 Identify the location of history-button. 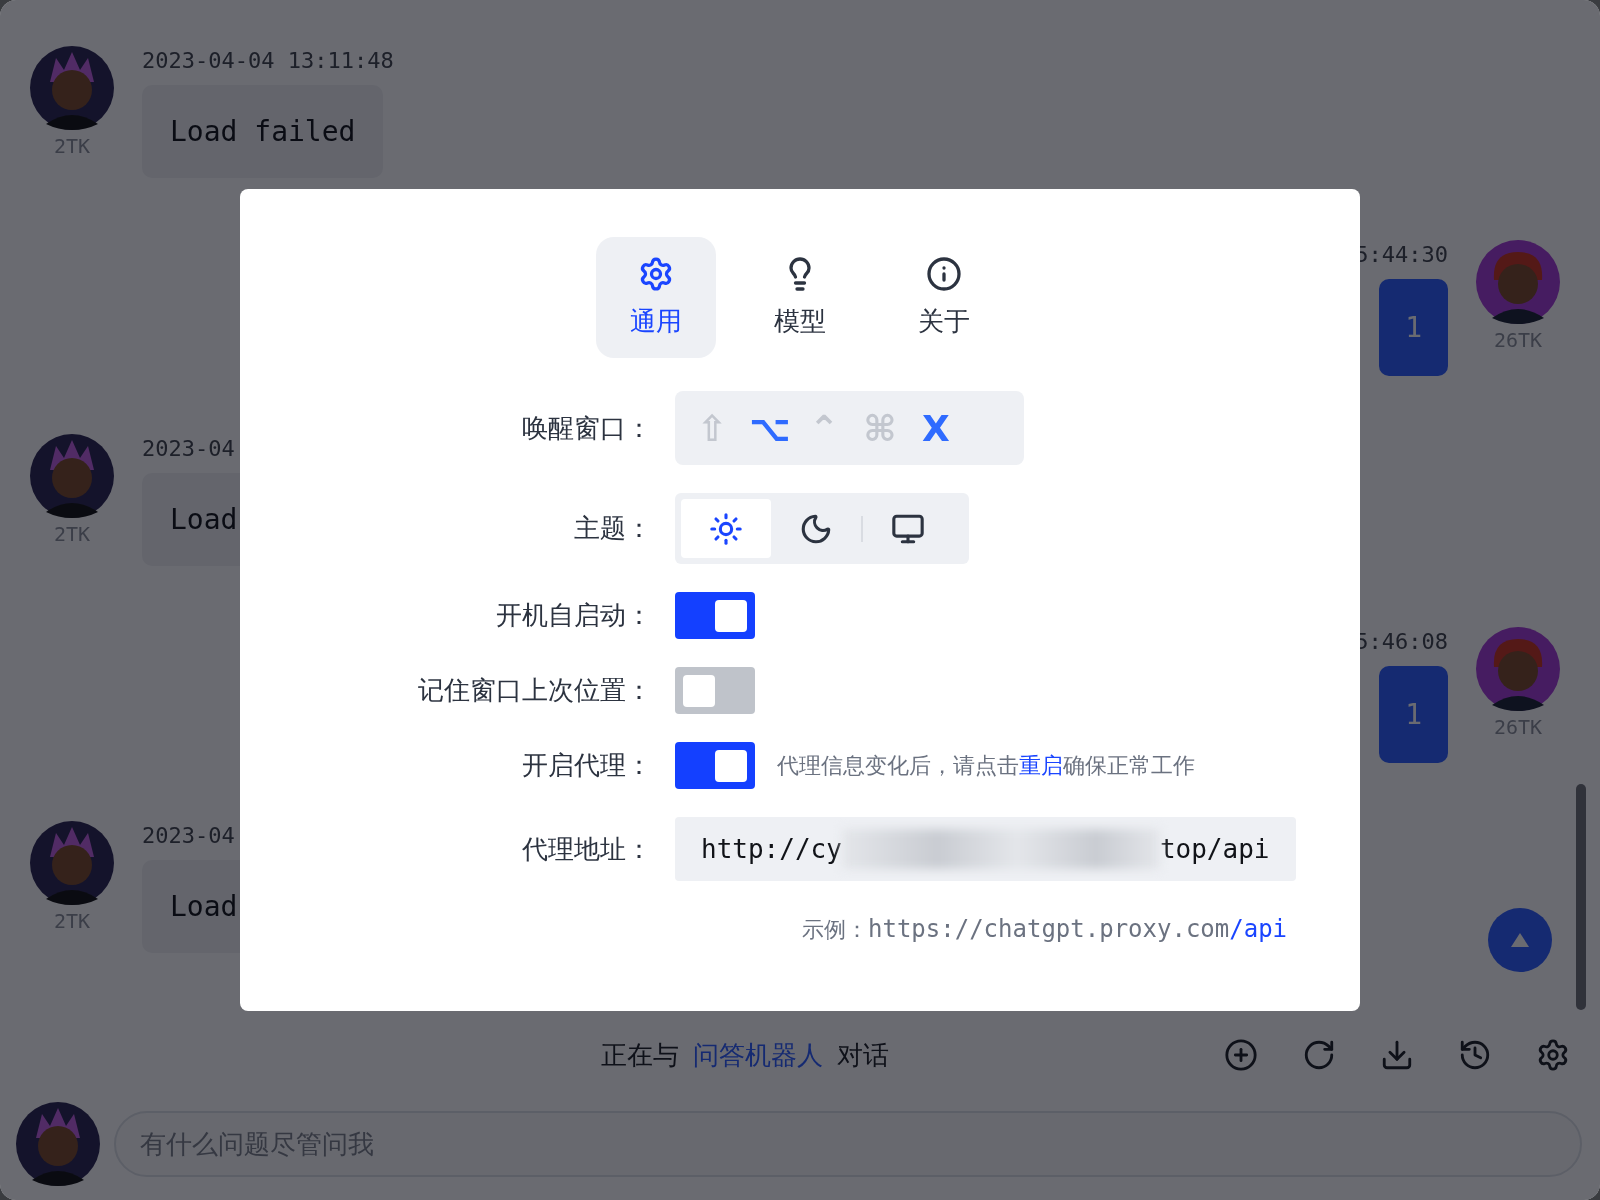
(1475, 1055).